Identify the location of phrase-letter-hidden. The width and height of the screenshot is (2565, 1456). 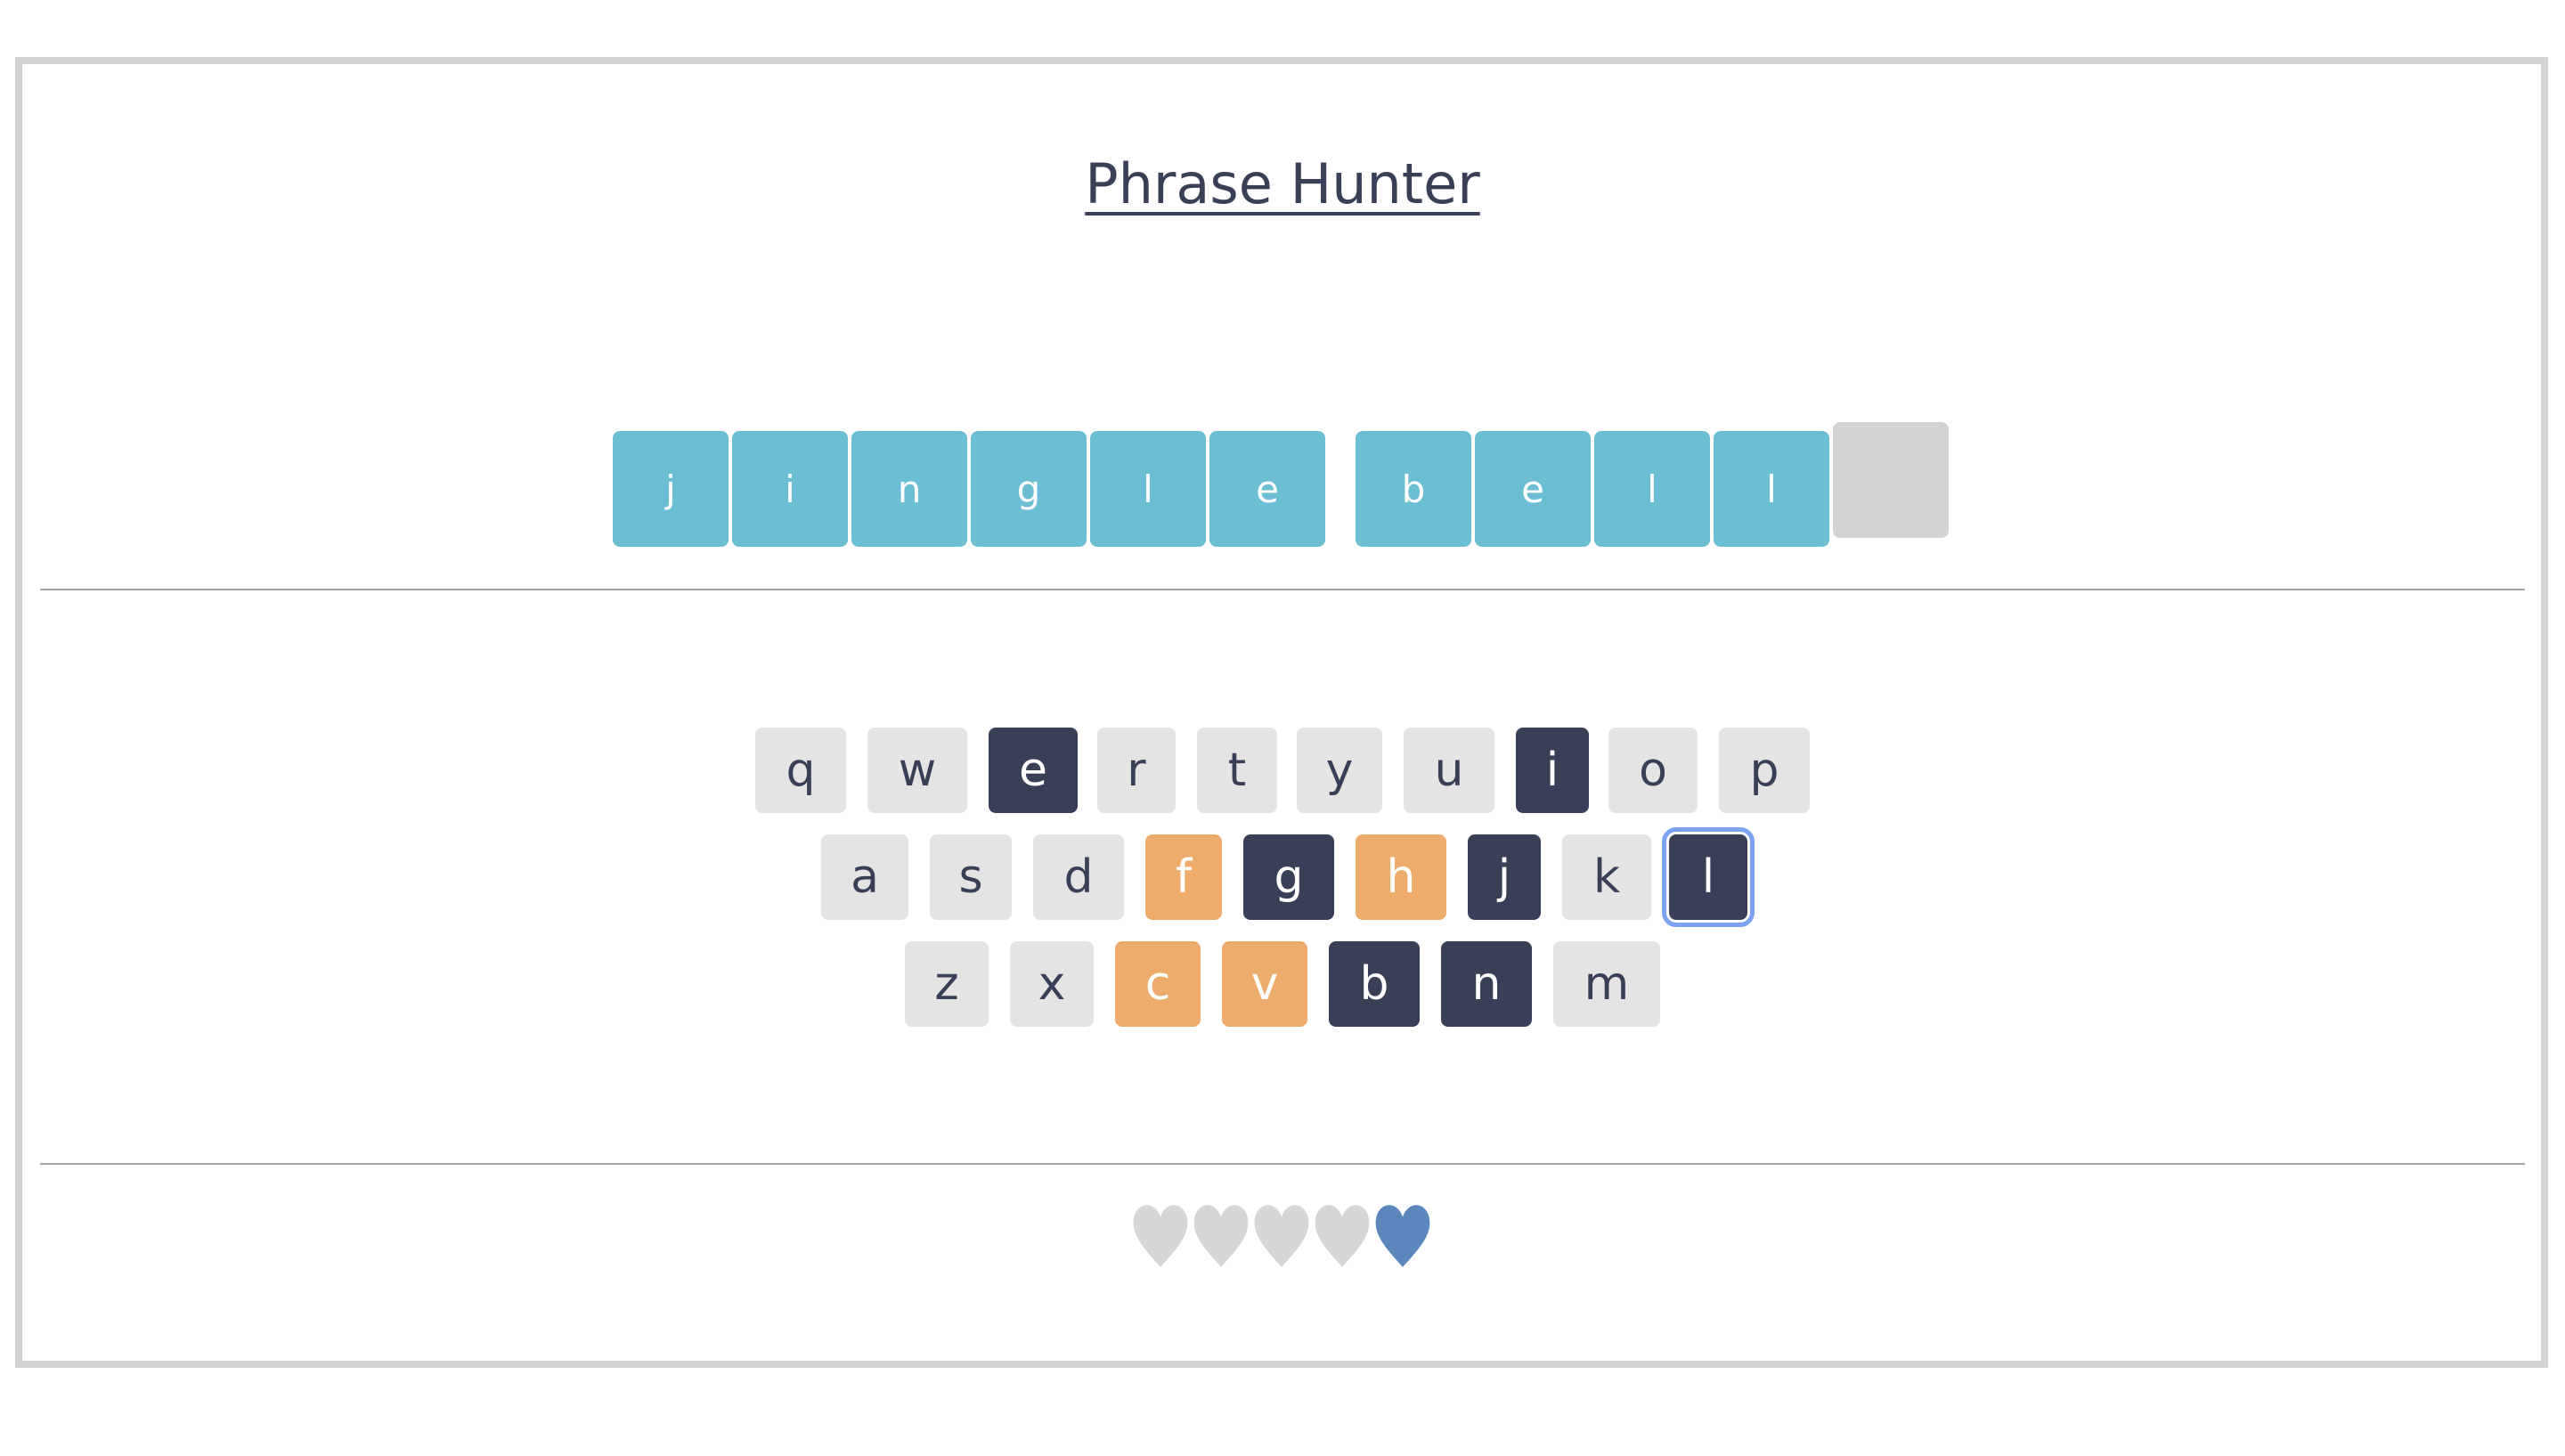
(1891, 480).